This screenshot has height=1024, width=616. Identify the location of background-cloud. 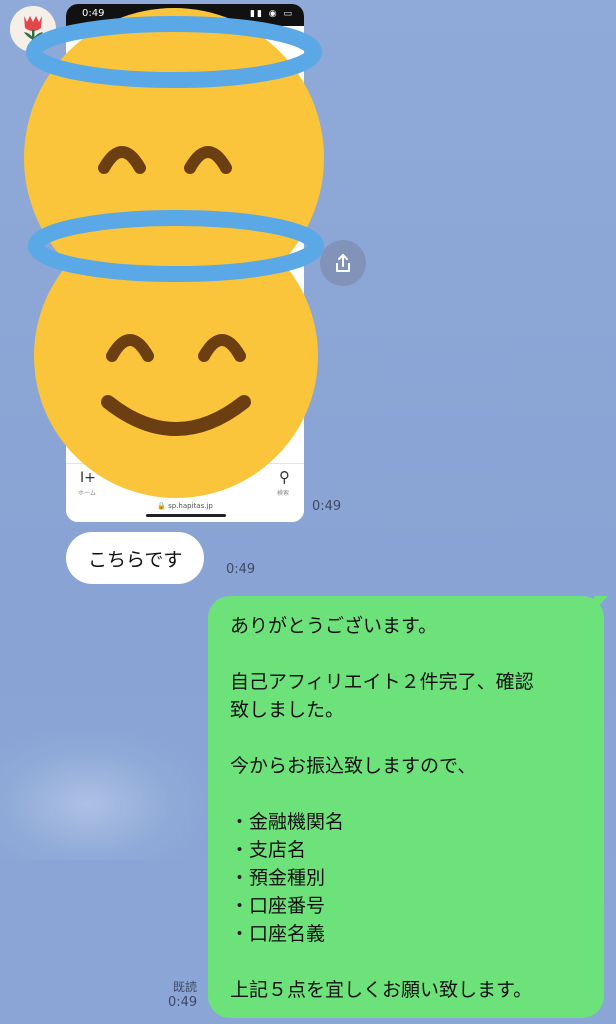
(110, 790).